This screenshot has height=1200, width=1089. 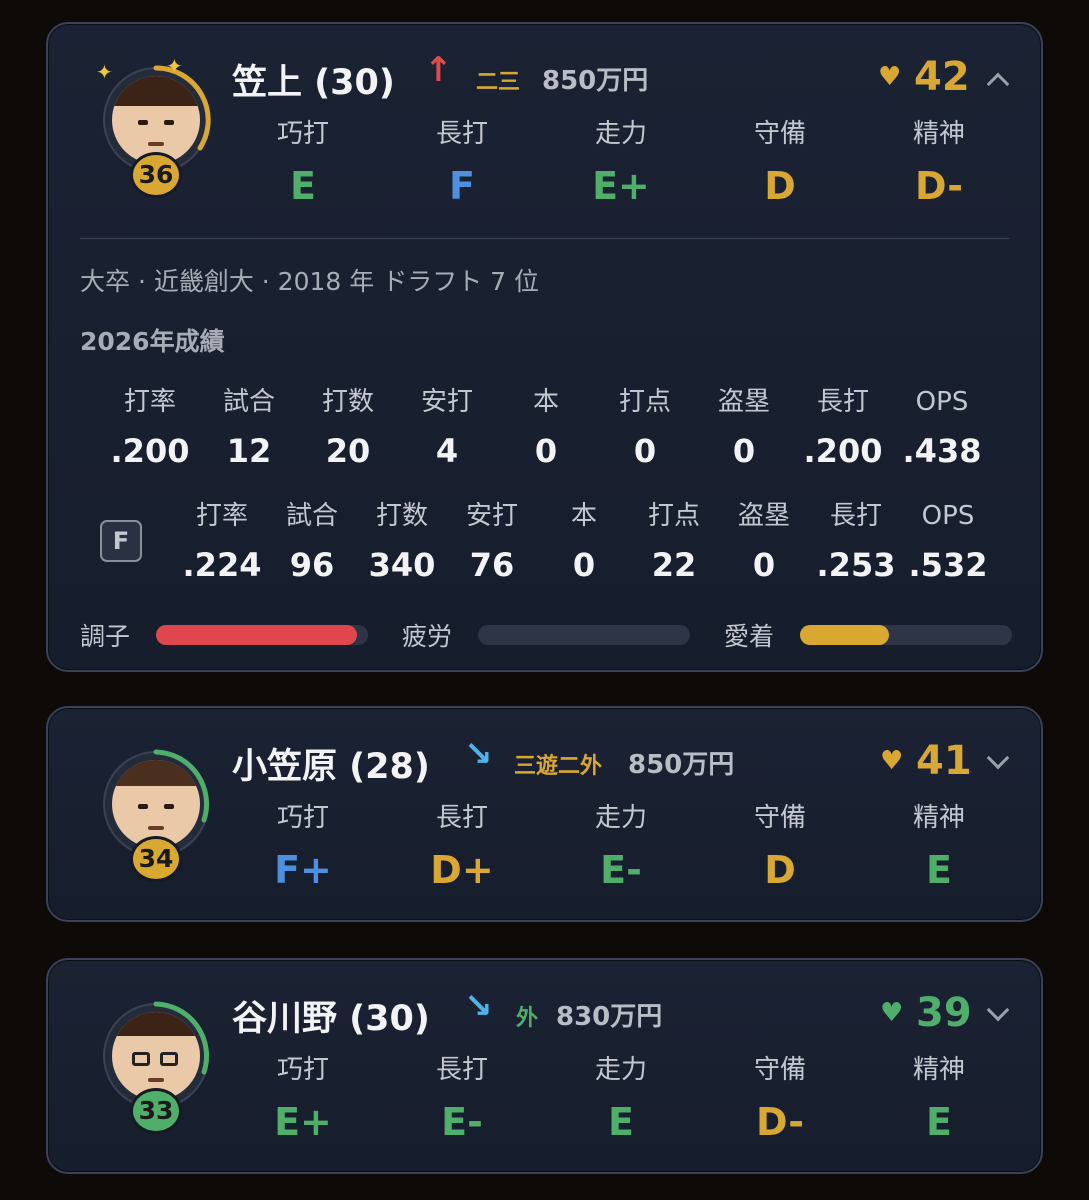 What do you see at coordinates (331, 1019) in the screenshot?
I see `player-name: 谷川野 (30)` at bounding box center [331, 1019].